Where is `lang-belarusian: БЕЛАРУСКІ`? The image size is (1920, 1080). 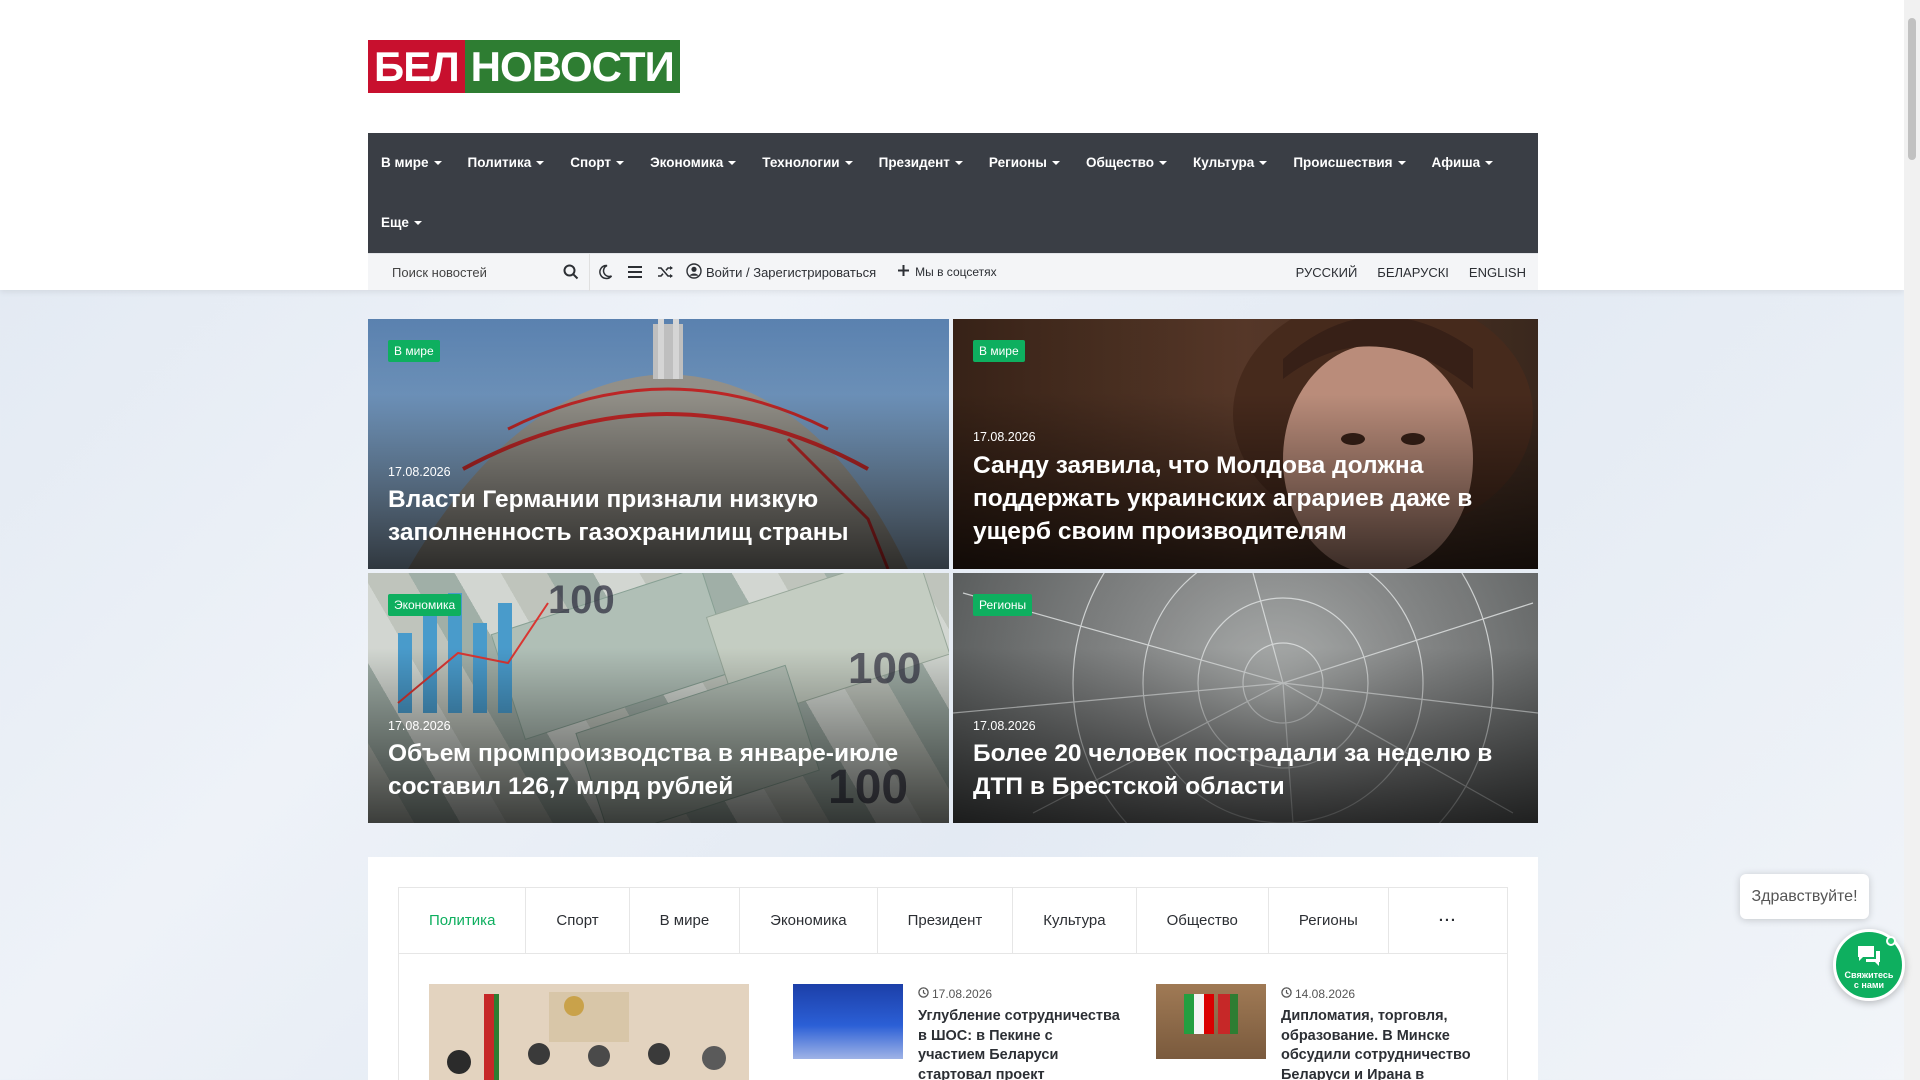 lang-belarusian: БЕЛАРУСКІ is located at coordinates (1413, 272).